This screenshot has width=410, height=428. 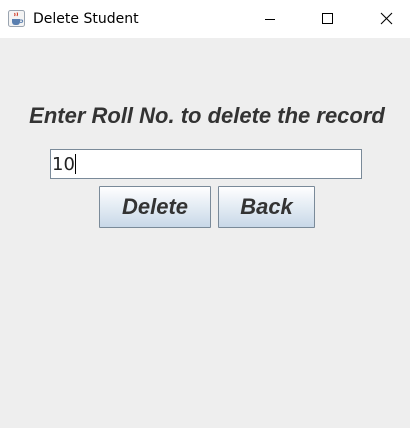 I want to click on delete-button: Delete, so click(x=155, y=207).